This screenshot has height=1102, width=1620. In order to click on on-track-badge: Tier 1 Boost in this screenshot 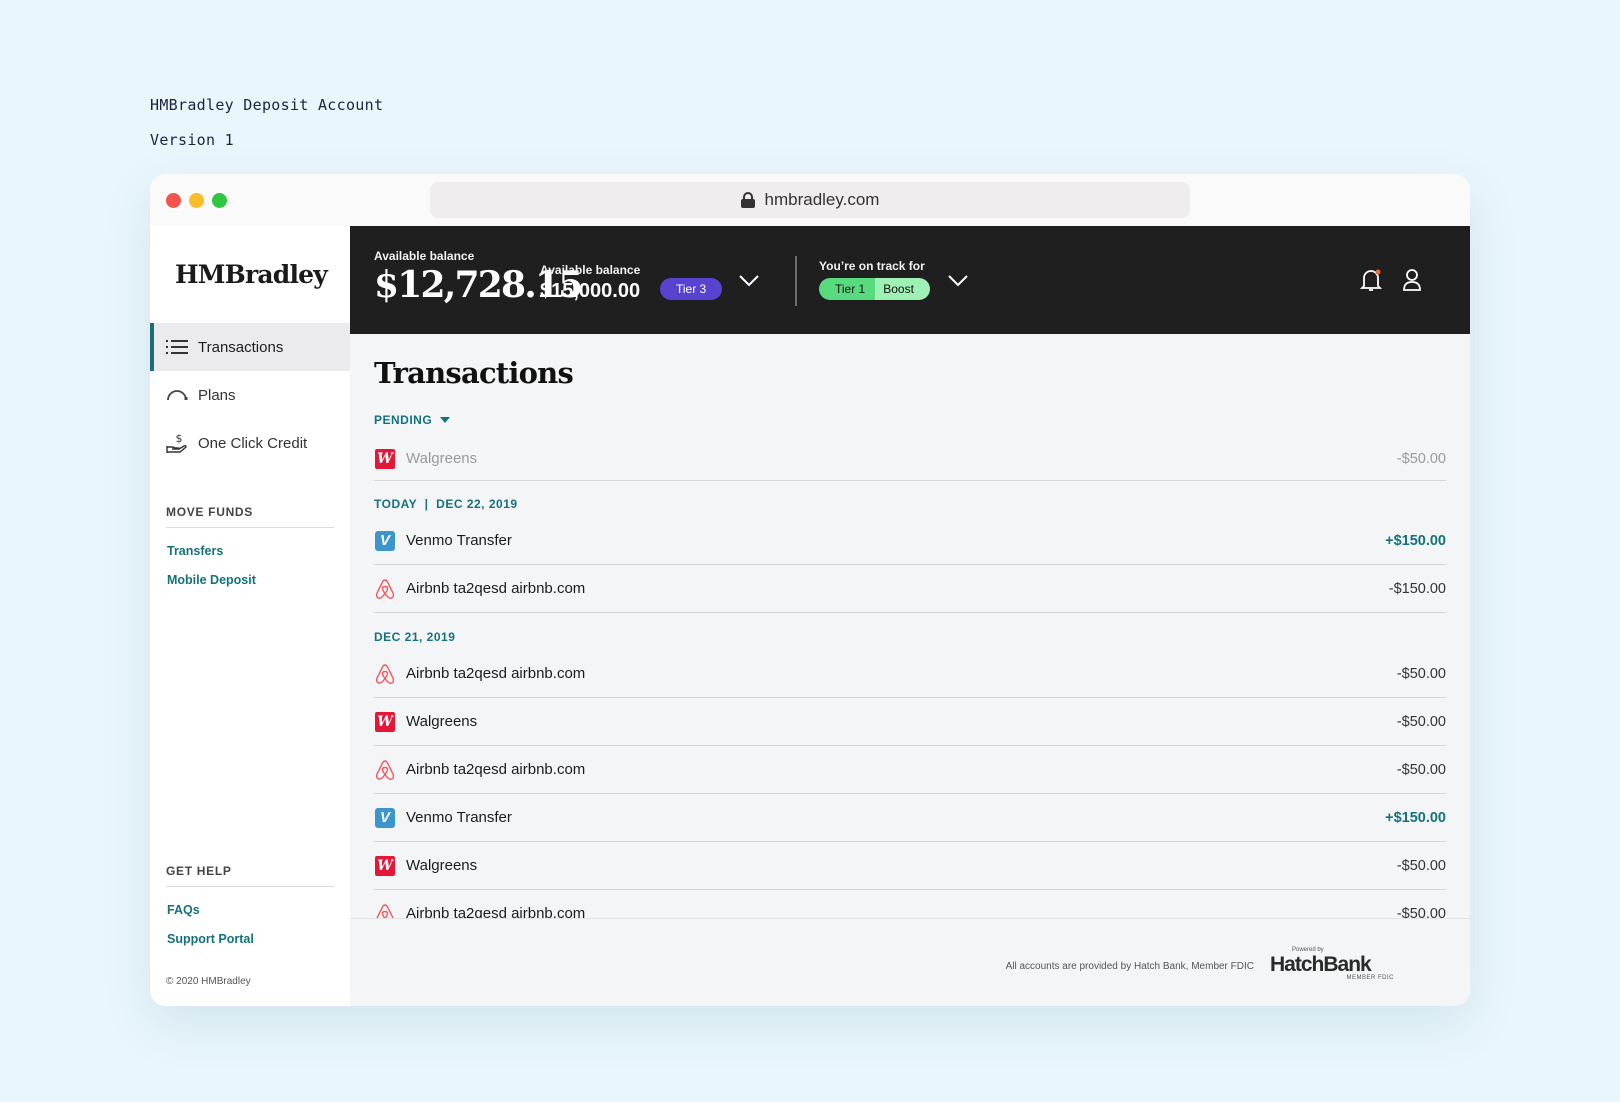, I will do `click(874, 289)`.